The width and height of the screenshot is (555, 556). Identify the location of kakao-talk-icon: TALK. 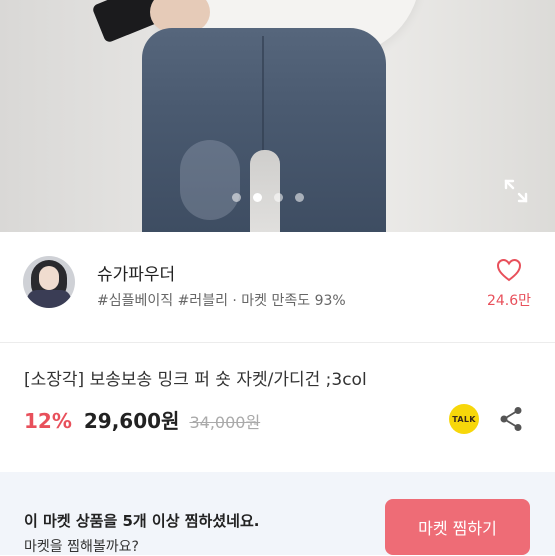
(464, 419).